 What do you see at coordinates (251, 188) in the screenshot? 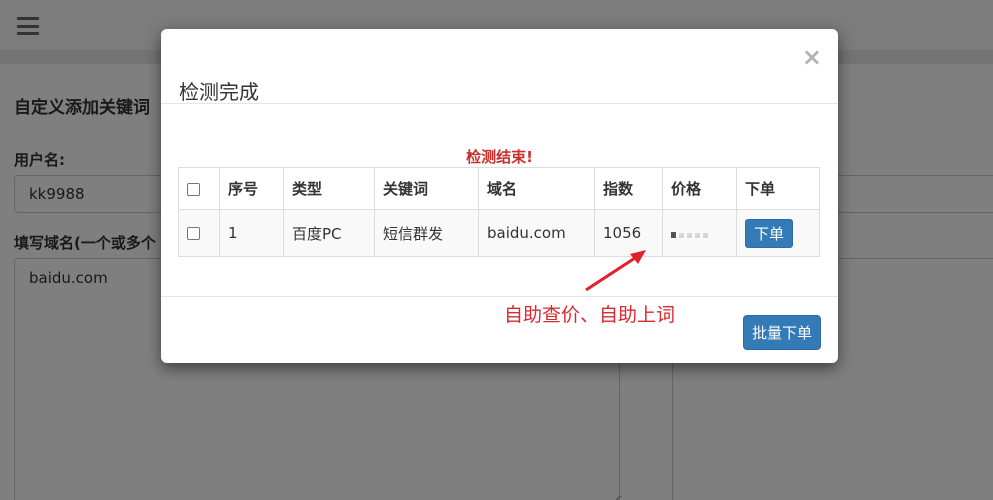
I see `header-index: 序号` at bounding box center [251, 188].